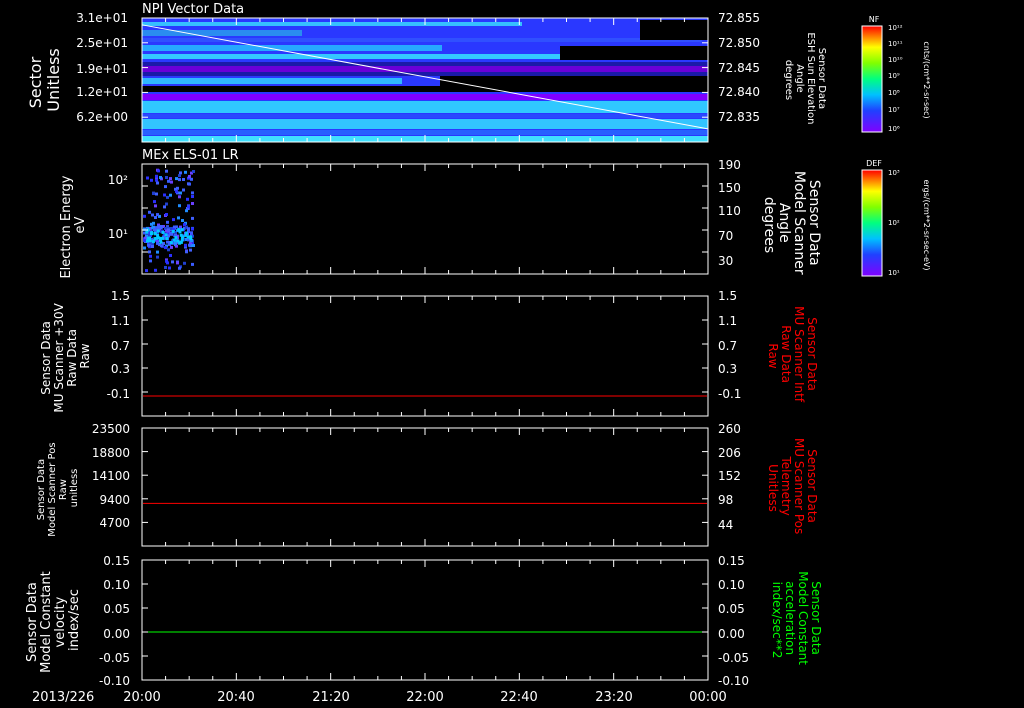 This screenshot has height=708, width=1024. What do you see at coordinates (812, 486) in the screenshot?
I see `pos-rlabel-line: Sensor Data` at bounding box center [812, 486].